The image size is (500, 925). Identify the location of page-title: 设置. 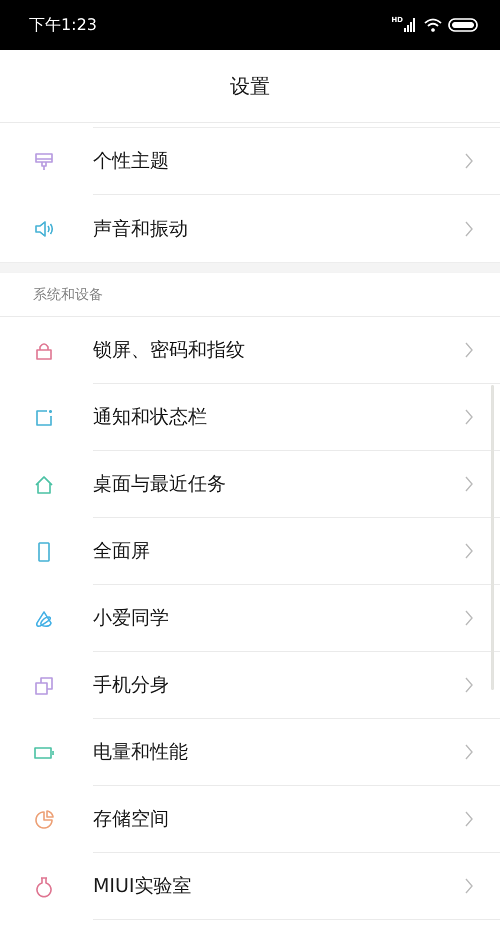
(250, 86).